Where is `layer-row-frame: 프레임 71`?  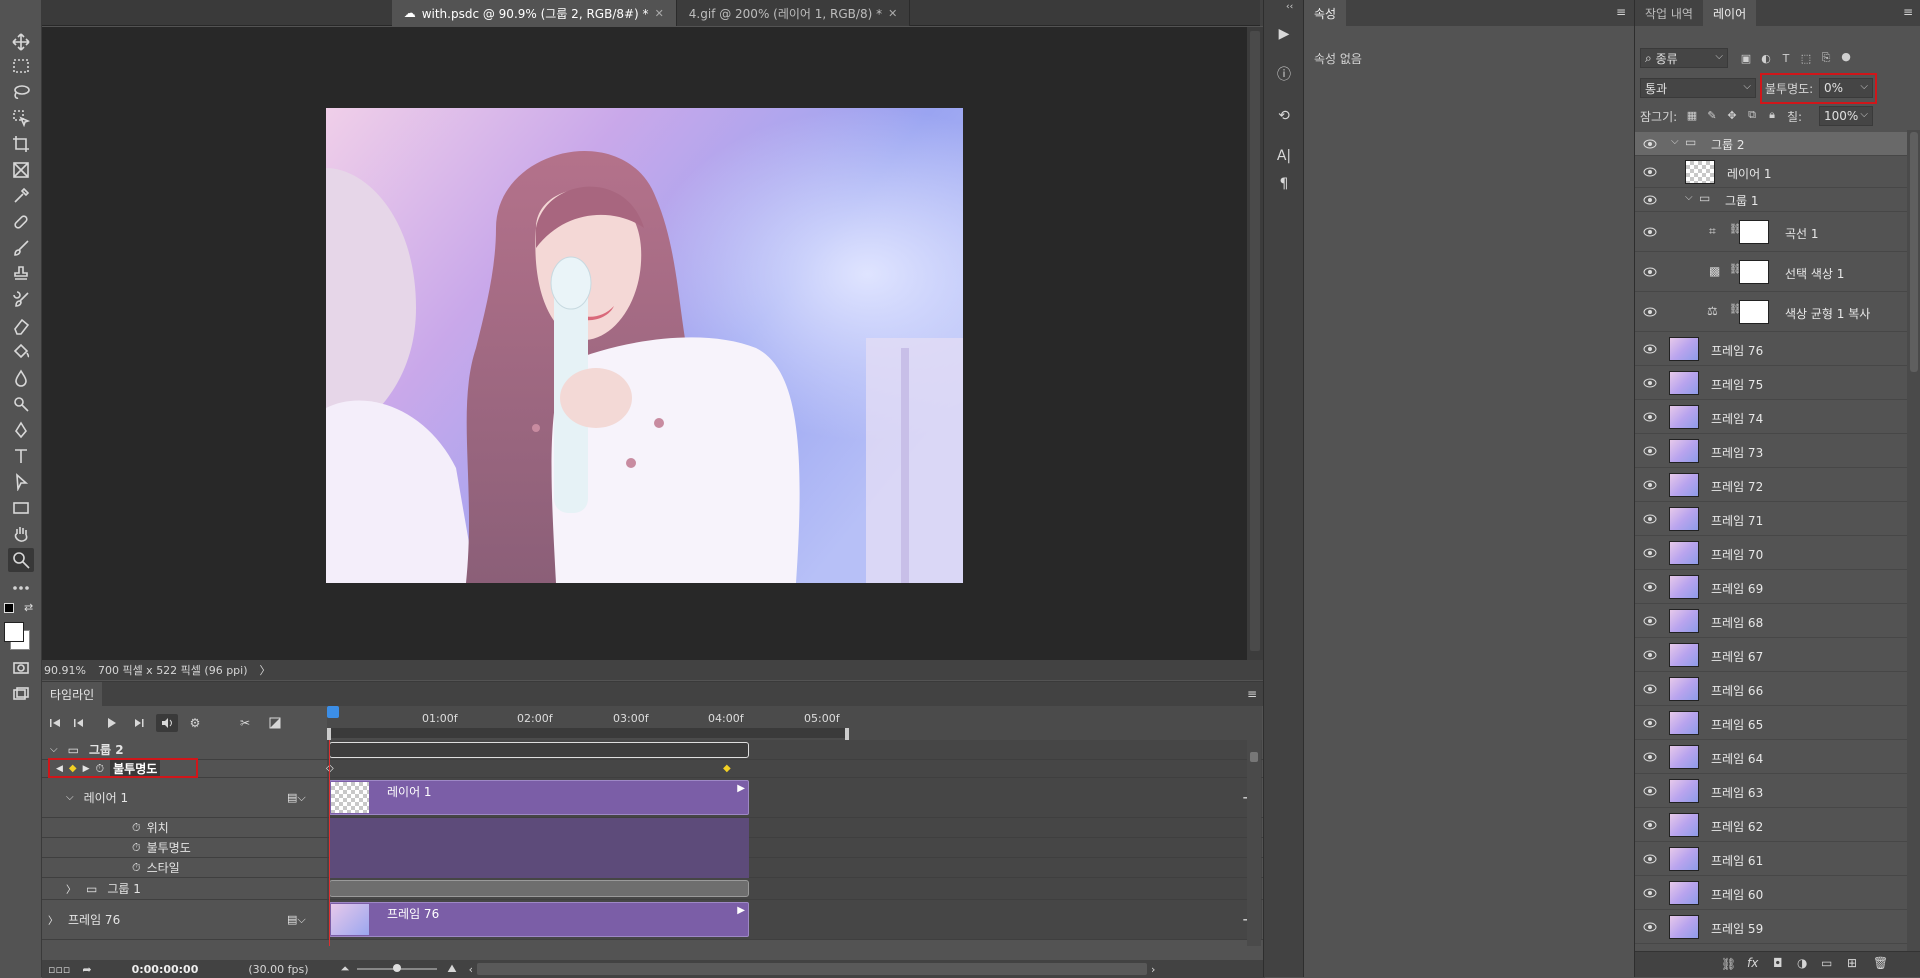 layer-row-frame: 프레임 71 is located at coordinates (1771, 519).